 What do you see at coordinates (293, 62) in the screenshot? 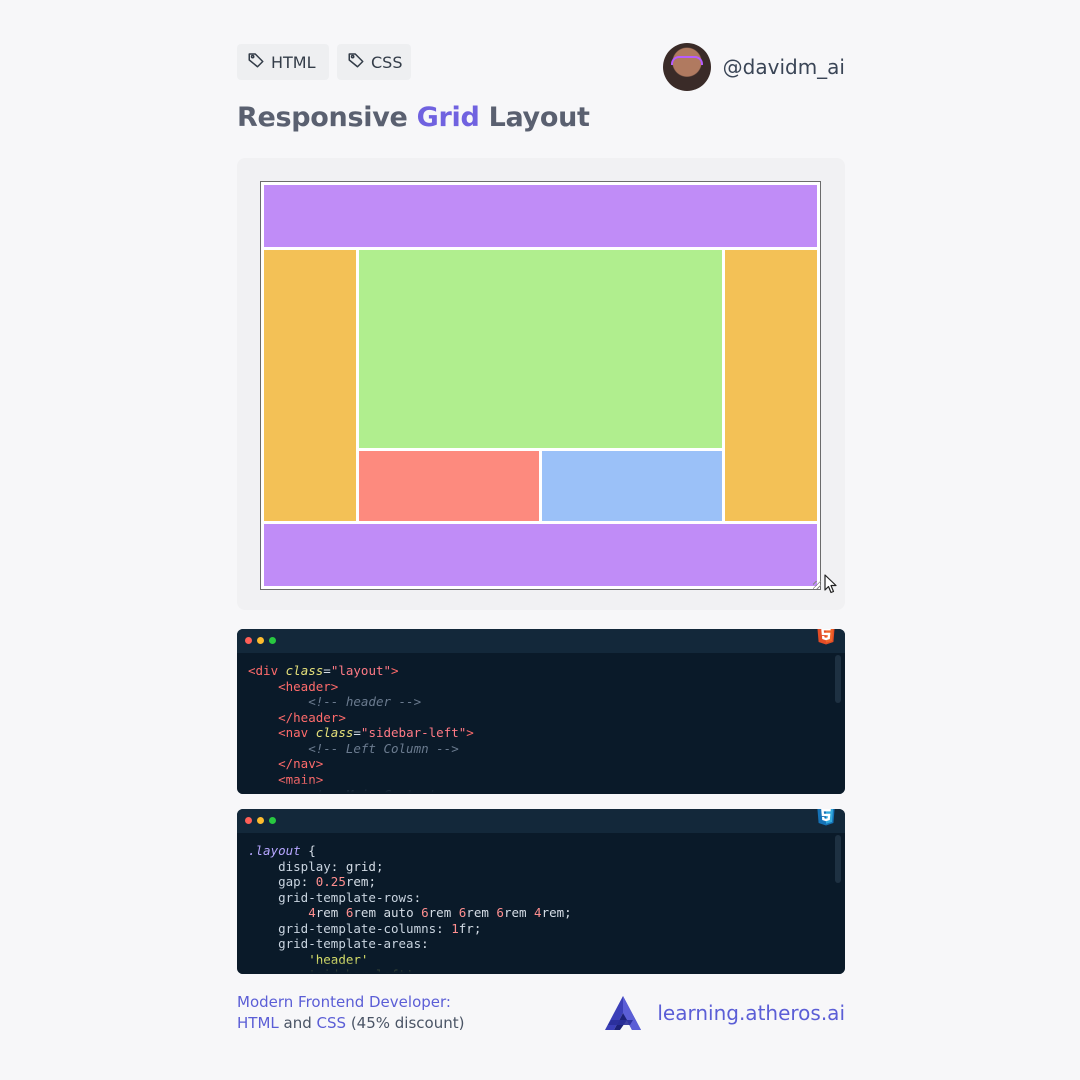
I see `tag-label: HTML` at bounding box center [293, 62].